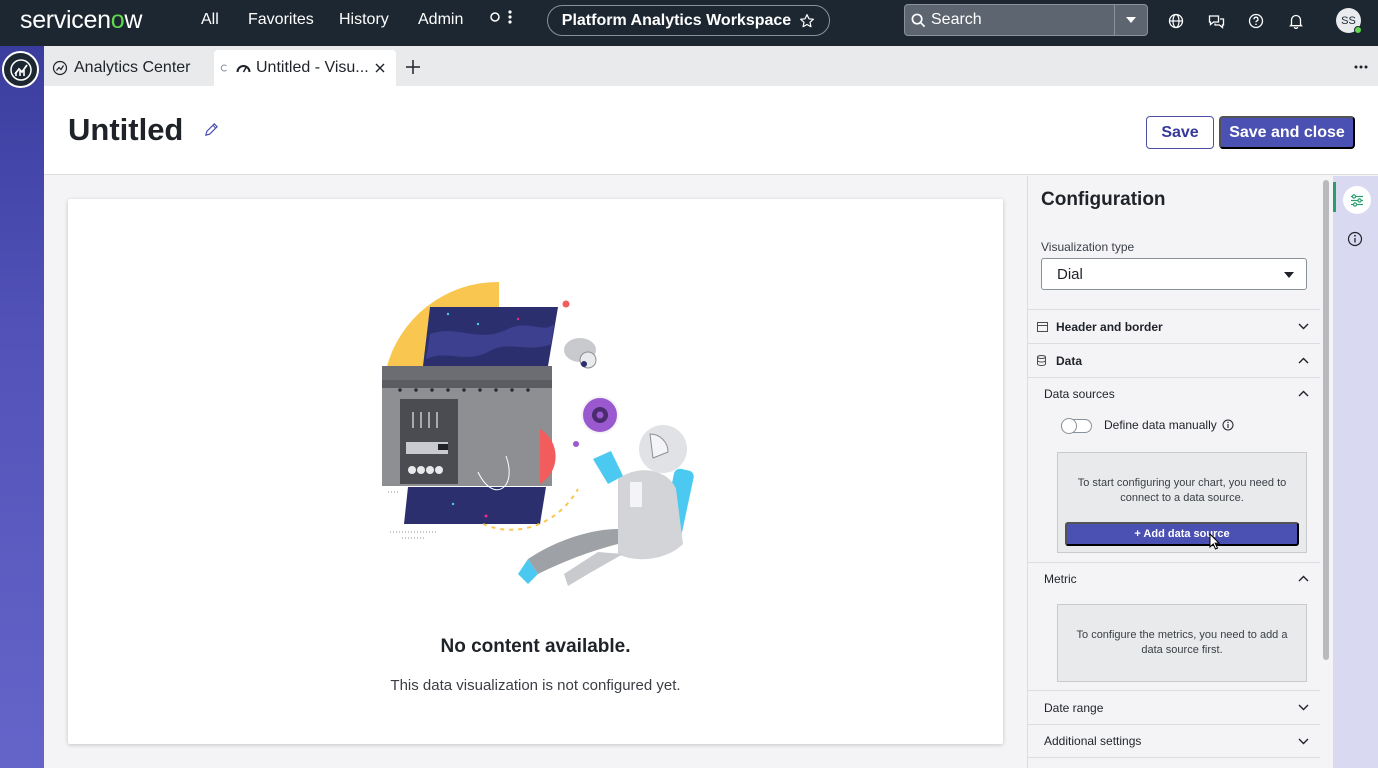 Image resolution: width=1378 pixels, height=768 pixels. I want to click on left-app-rail, so click(22, 407).